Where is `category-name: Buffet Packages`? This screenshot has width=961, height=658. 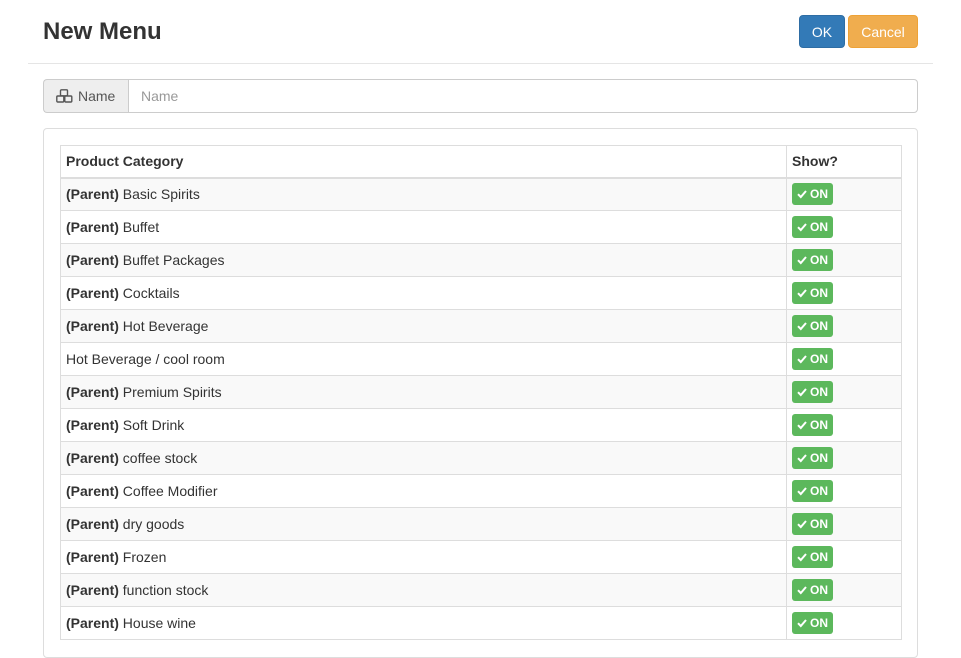
category-name: Buffet Packages is located at coordinates (173, 260).